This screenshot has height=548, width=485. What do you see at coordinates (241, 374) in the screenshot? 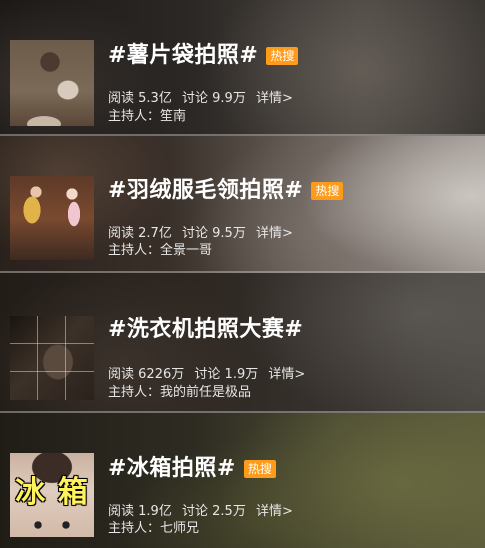
I see `discuss-value: 1.9万` at bounding box center [241, 374].